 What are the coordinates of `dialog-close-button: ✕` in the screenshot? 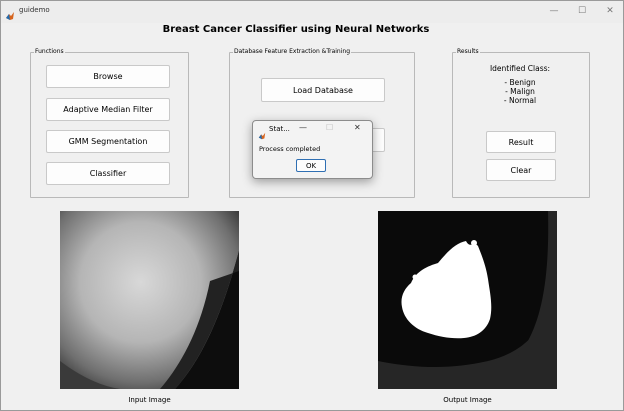 It's located at (357, 127).